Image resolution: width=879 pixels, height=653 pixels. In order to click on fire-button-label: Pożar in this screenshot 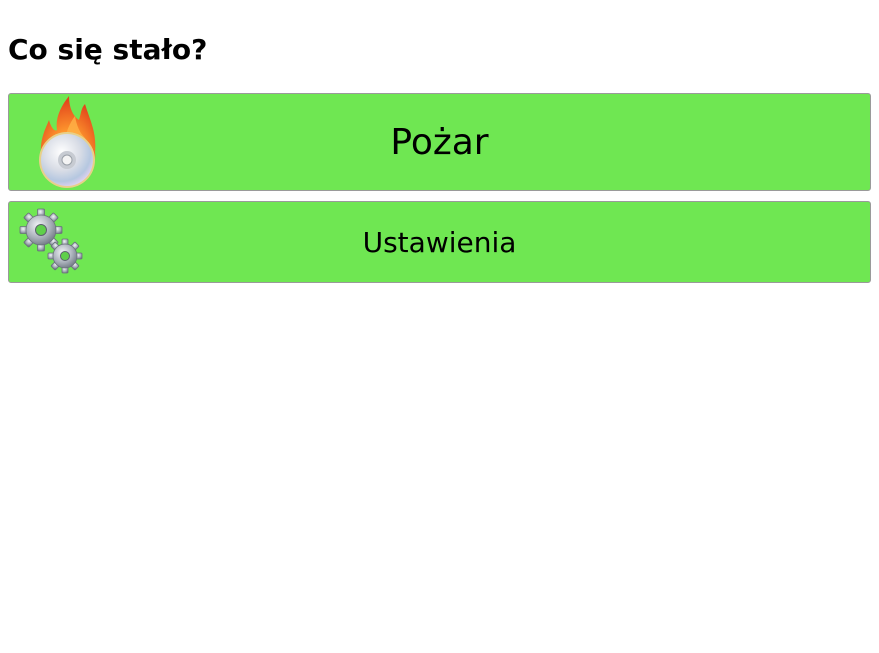, I will do `click(439, 142)`.